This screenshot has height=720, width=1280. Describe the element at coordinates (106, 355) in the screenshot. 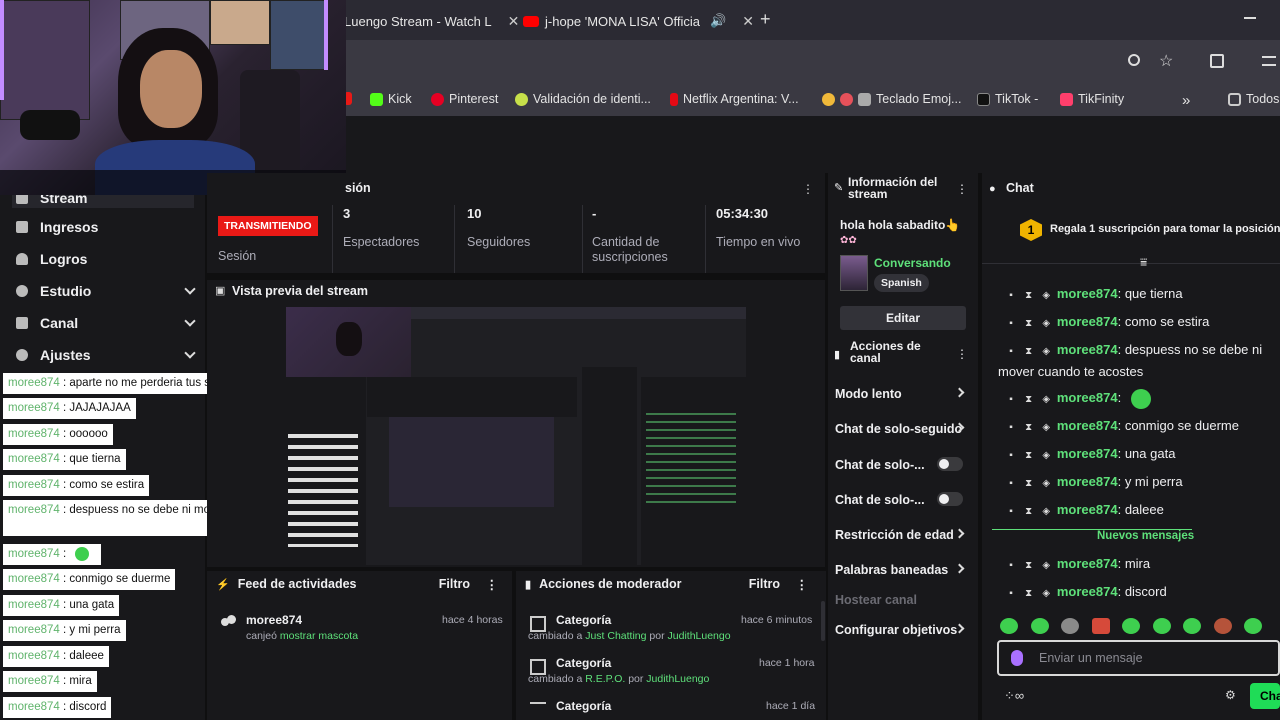

I see `sidebar-item-ajustes: Ajustes` at that location.